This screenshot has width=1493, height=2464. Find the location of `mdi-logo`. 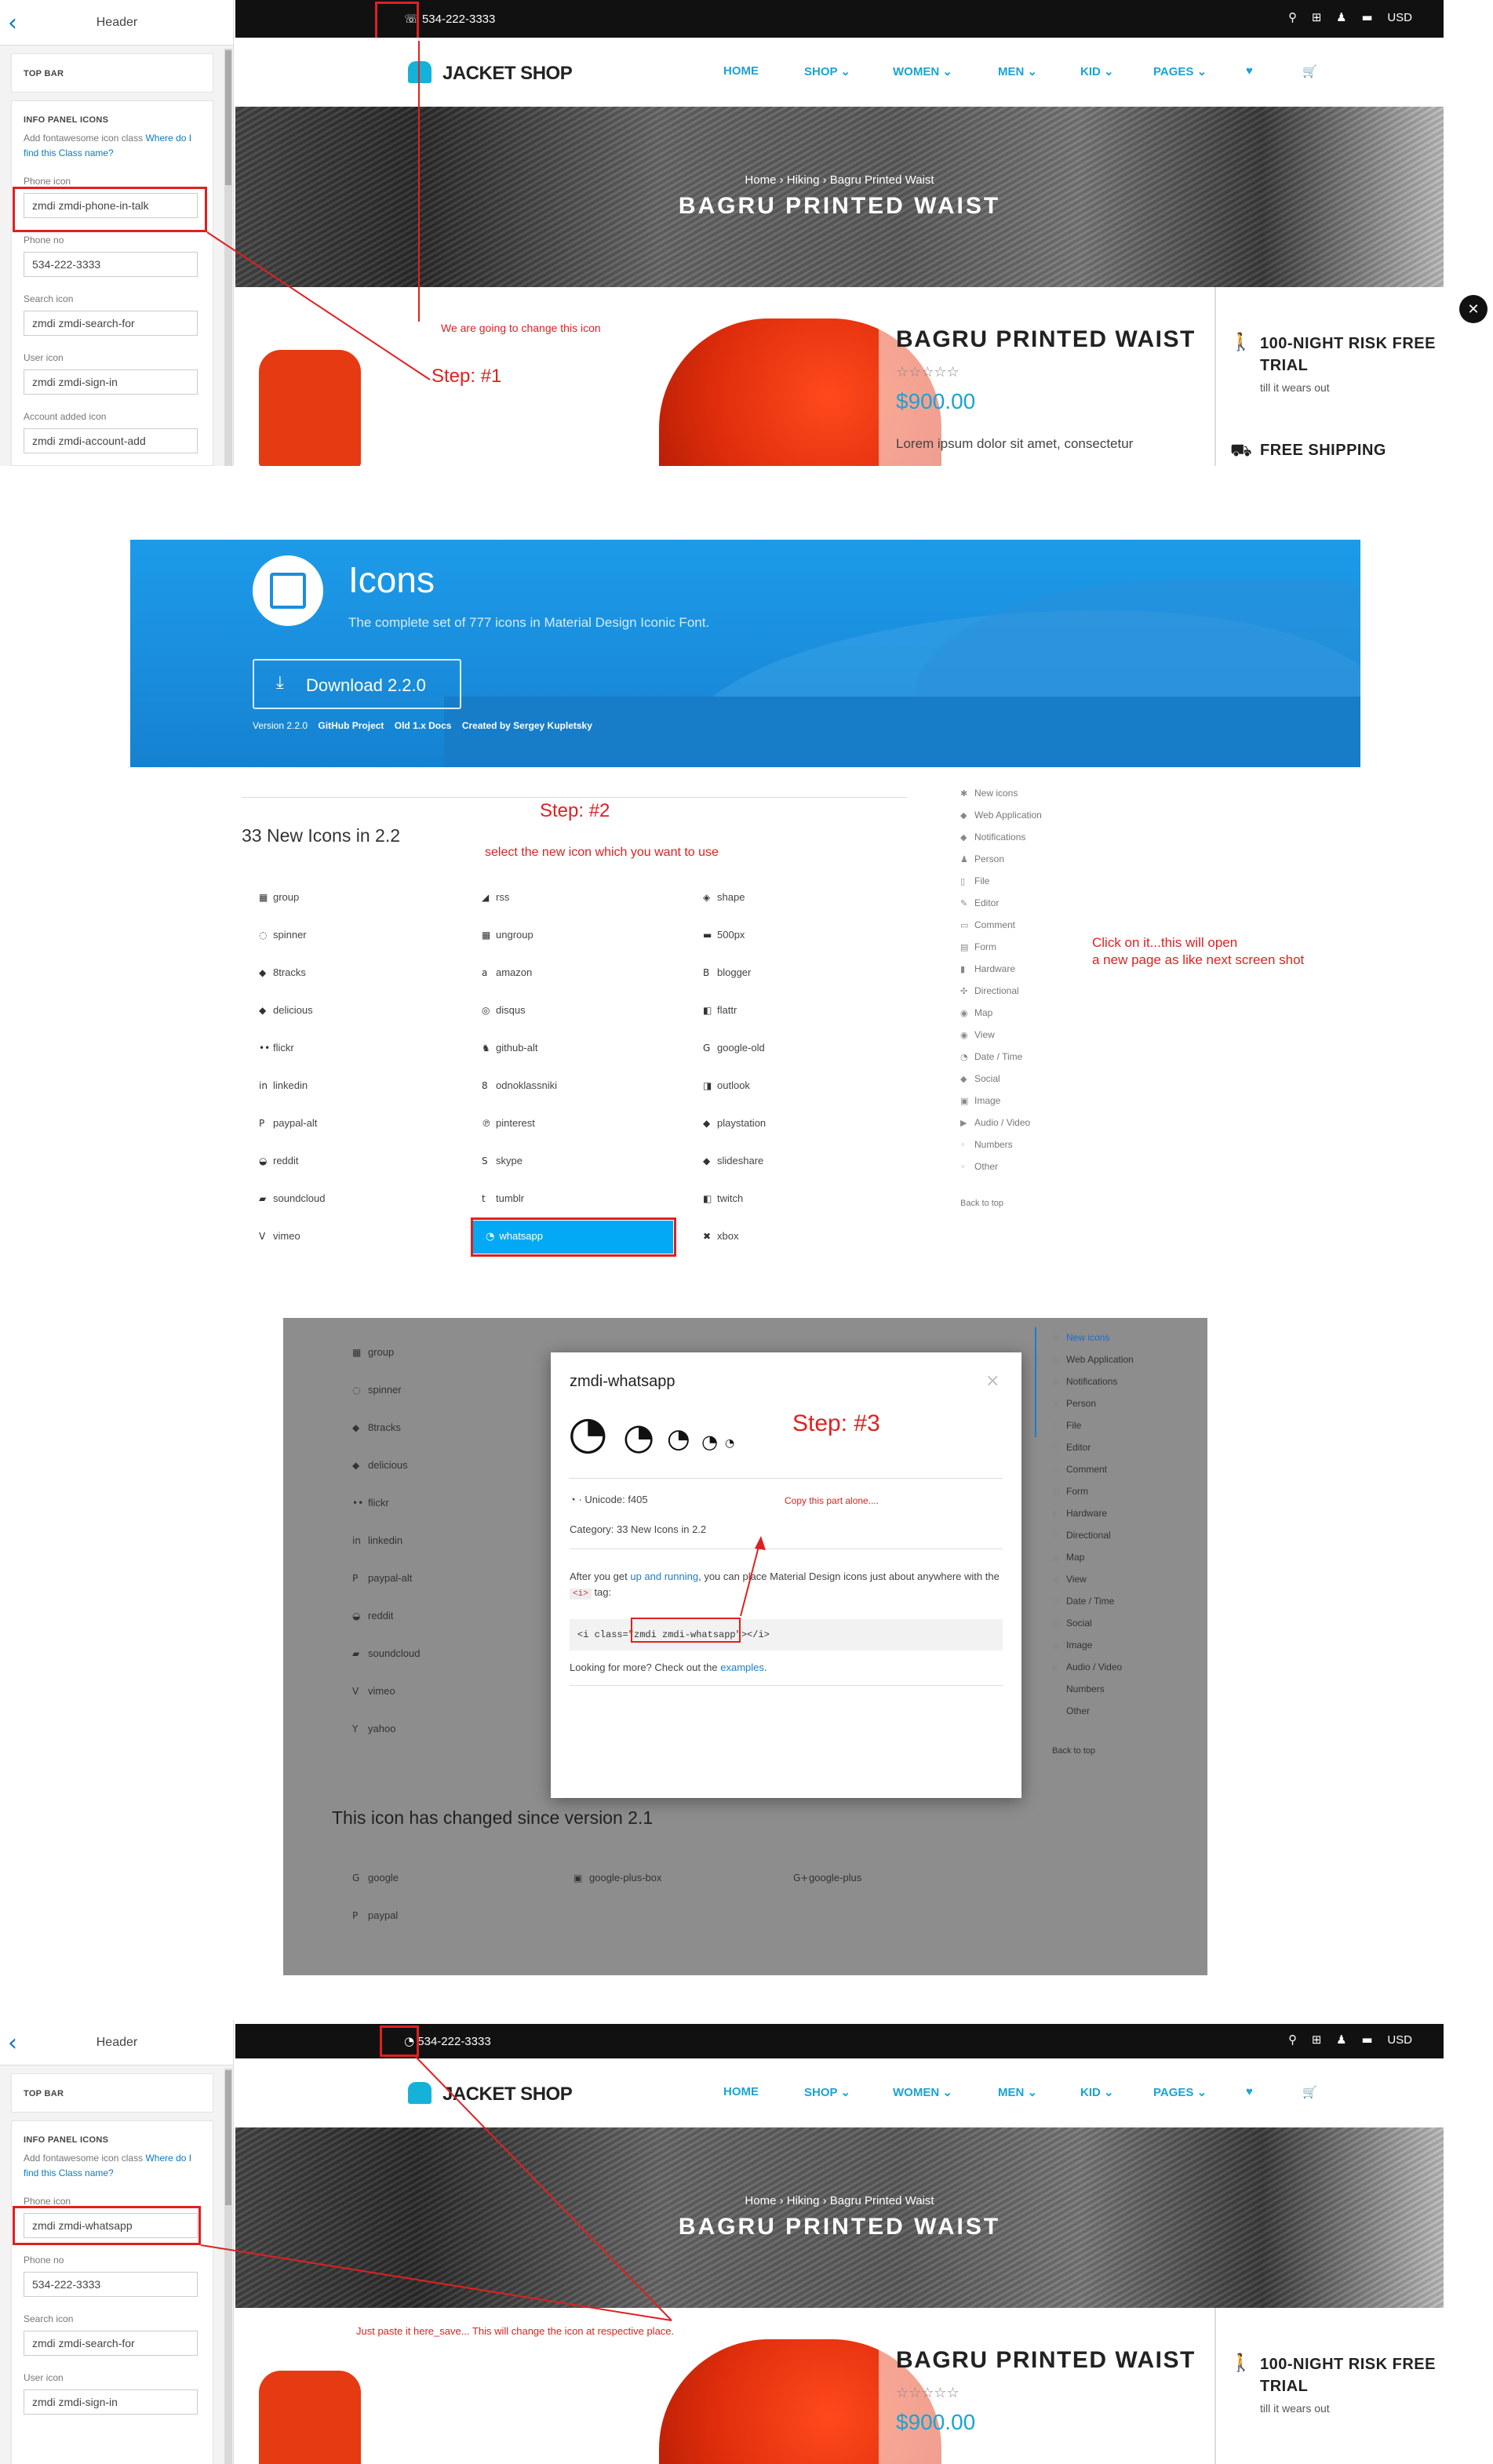

mdi-logo is located at coordinates (288, 590).